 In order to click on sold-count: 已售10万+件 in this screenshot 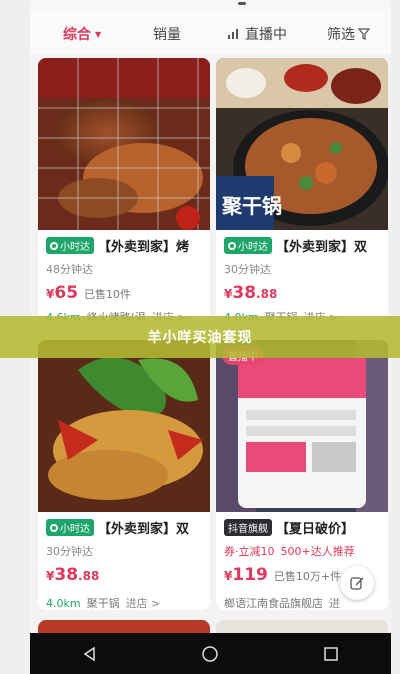, I will do `click(307, 576)`.